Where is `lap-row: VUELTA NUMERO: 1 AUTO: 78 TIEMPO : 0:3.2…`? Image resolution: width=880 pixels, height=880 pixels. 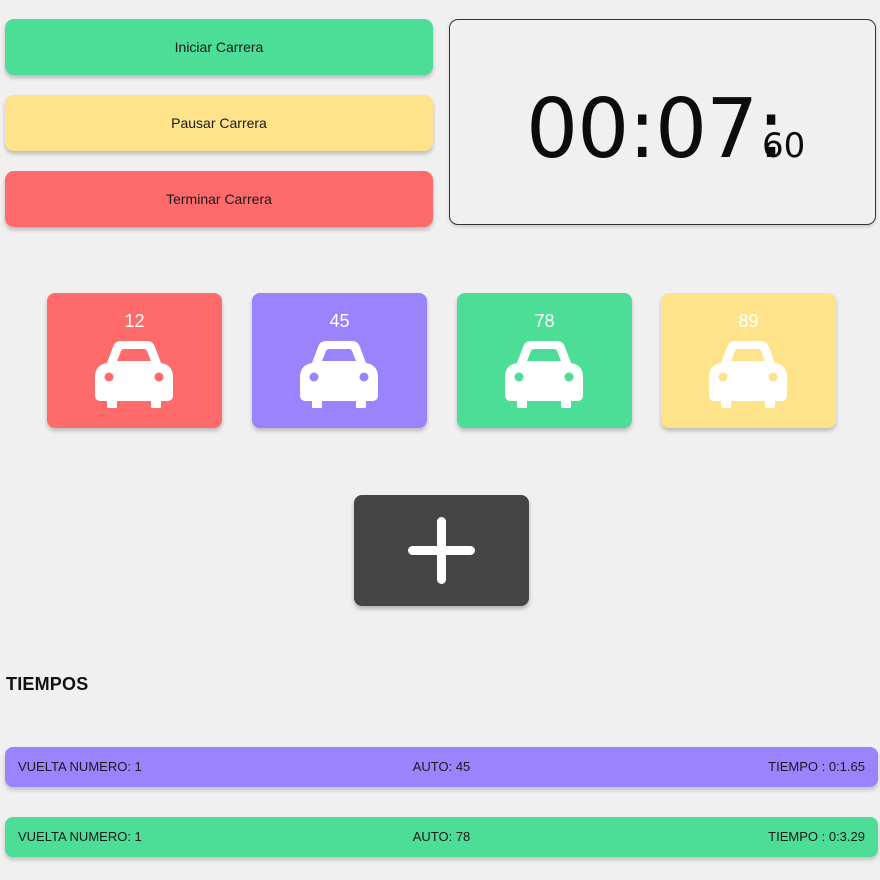 lap-row: VUELTA NUMERO: 1 AUTO: 78 TIEMPO : 0:3.2… is located at coordinates (441, 837).